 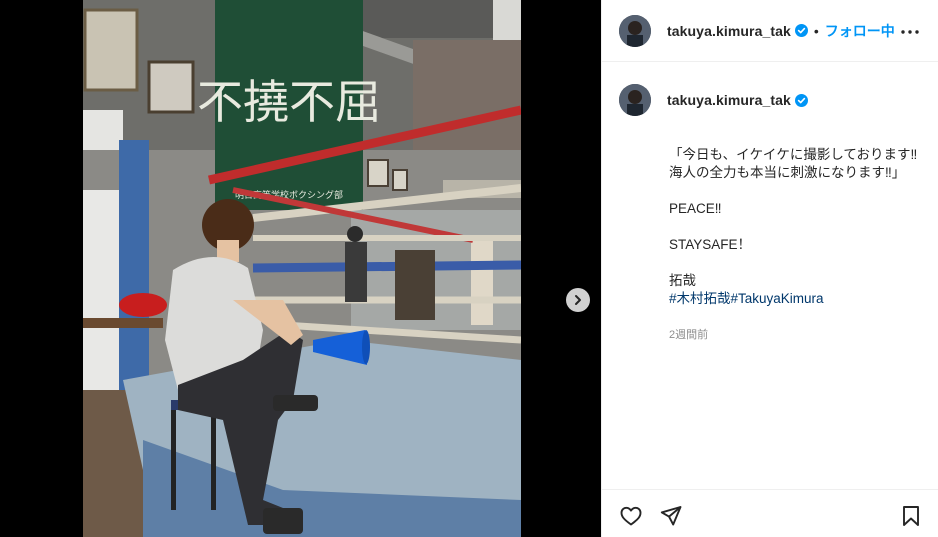 I want to click on banner-text: 不撓不屈, so click(x=289, y=102).